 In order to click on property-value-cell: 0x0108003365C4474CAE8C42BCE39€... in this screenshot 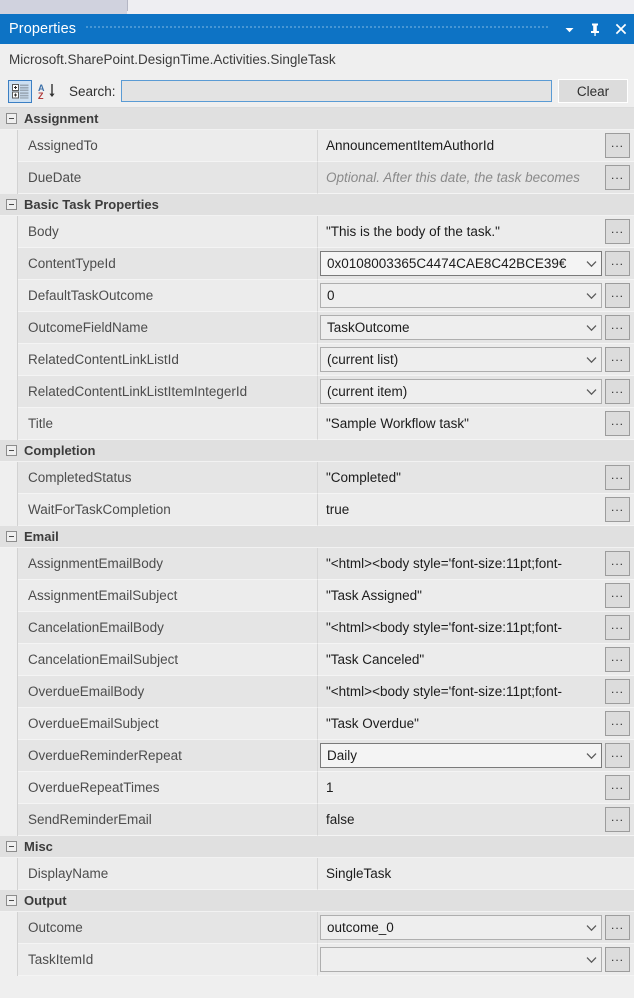, I will do `click(476, 264)`.